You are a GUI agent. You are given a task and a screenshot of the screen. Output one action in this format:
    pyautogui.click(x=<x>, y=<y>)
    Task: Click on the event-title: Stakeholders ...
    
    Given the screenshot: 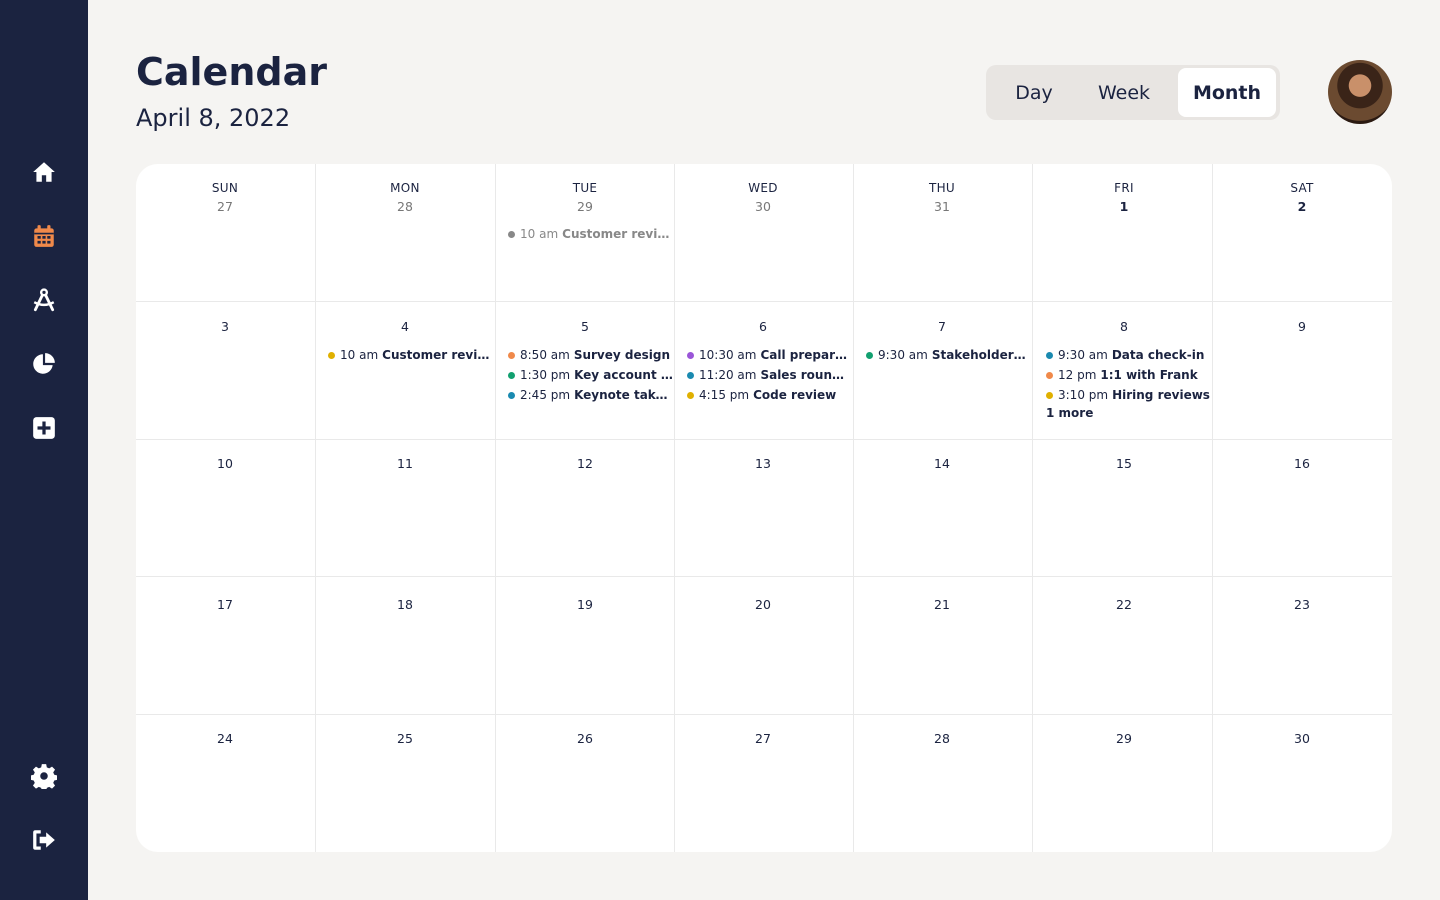 What is the action you would take?
    pyautogui.click(x=981, y=355)
    